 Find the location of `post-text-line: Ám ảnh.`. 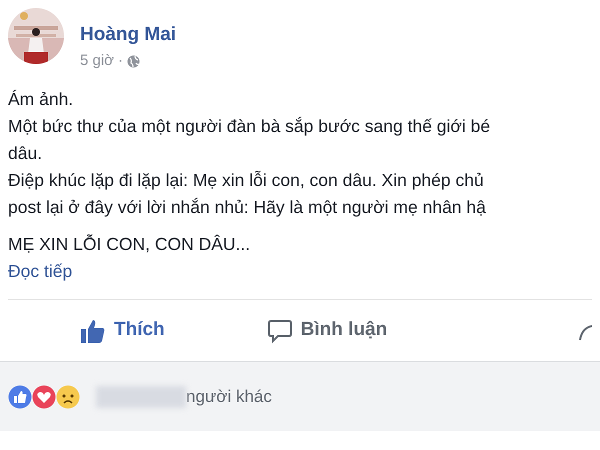

post-text-line: Ám ảnh. is located at coordinates (41, 99).